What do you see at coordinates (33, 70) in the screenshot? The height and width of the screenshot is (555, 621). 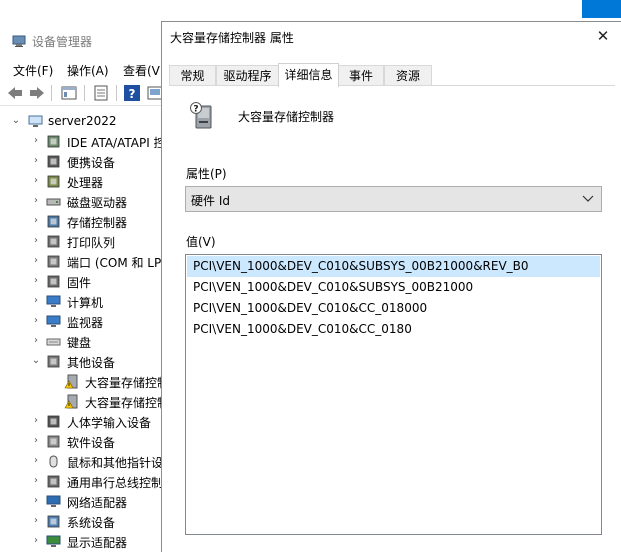 I see `menu-file: 文件(F)` at bounding box center [33, 70].